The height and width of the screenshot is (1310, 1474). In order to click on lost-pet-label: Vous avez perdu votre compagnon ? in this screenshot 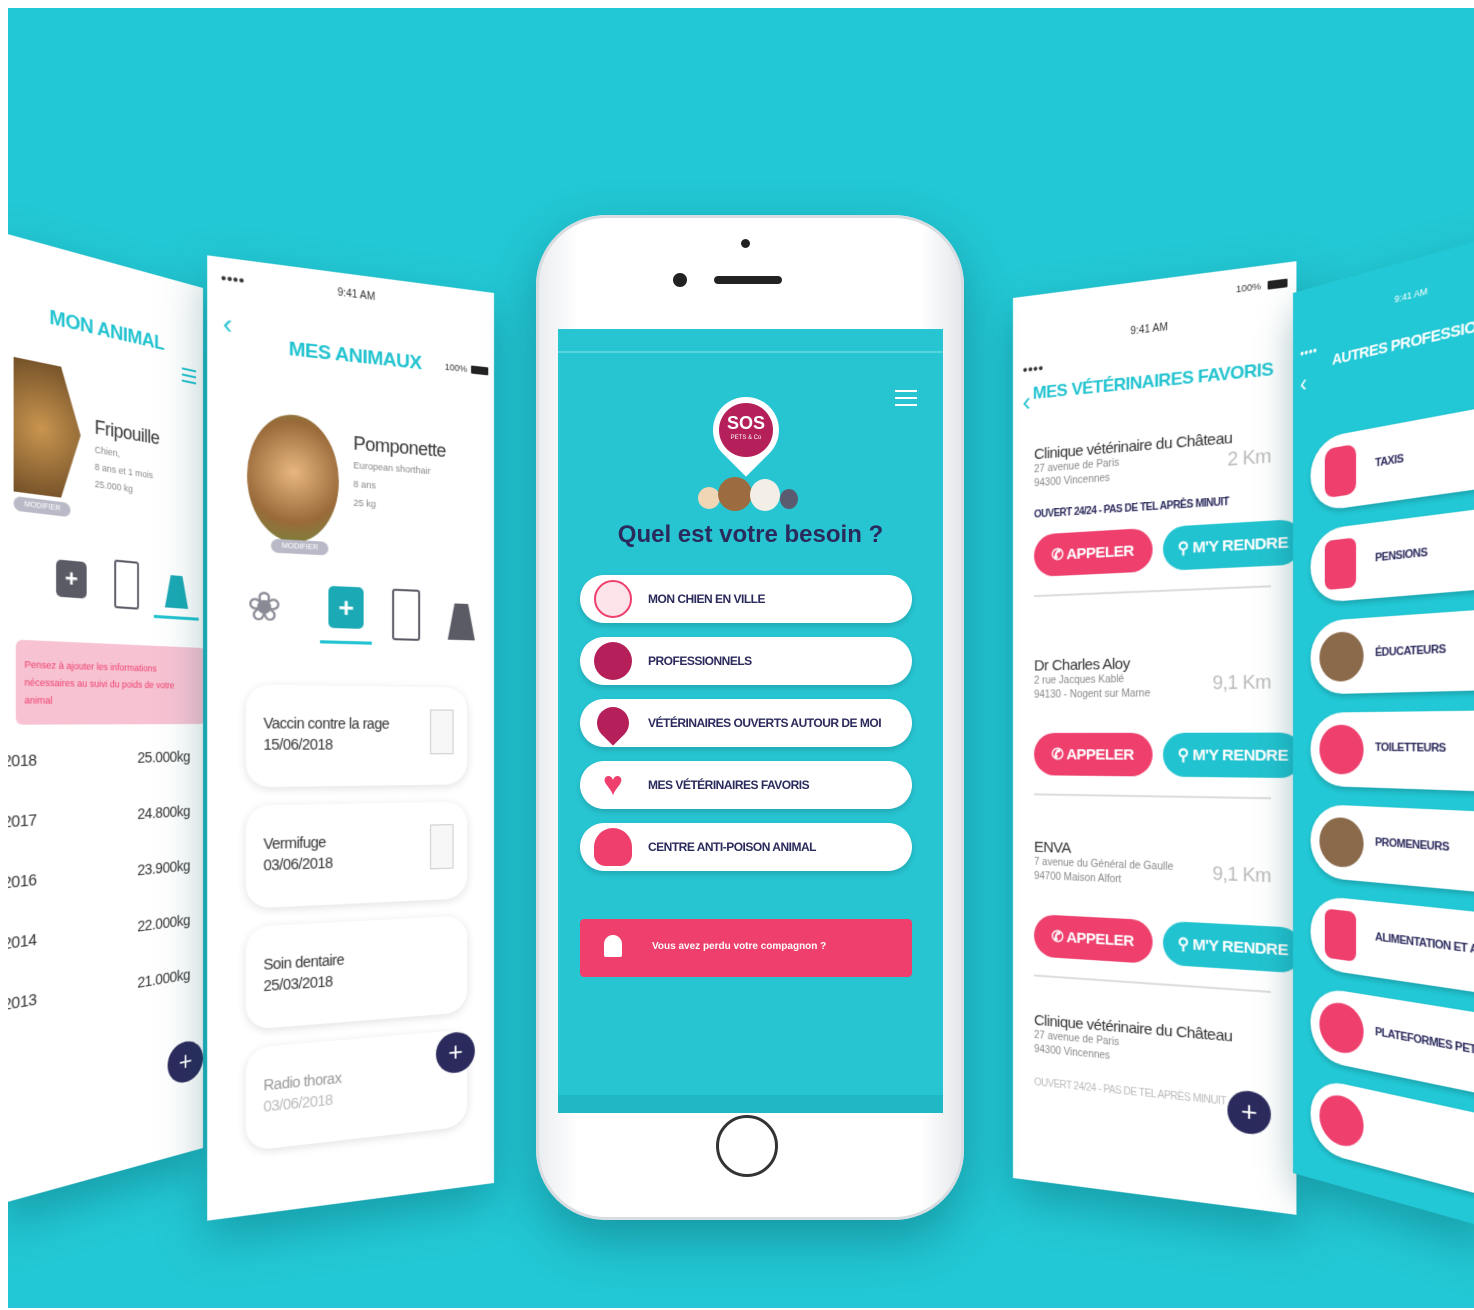, I will do `click(739, 946)`.